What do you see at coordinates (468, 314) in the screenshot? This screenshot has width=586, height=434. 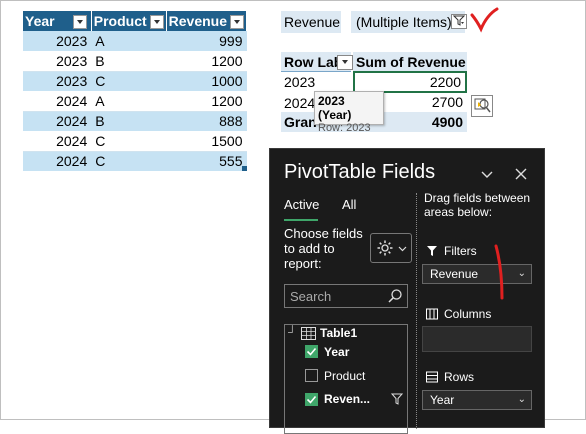 I see `columns-area-label: Columns` at bounding box center [468, 314].